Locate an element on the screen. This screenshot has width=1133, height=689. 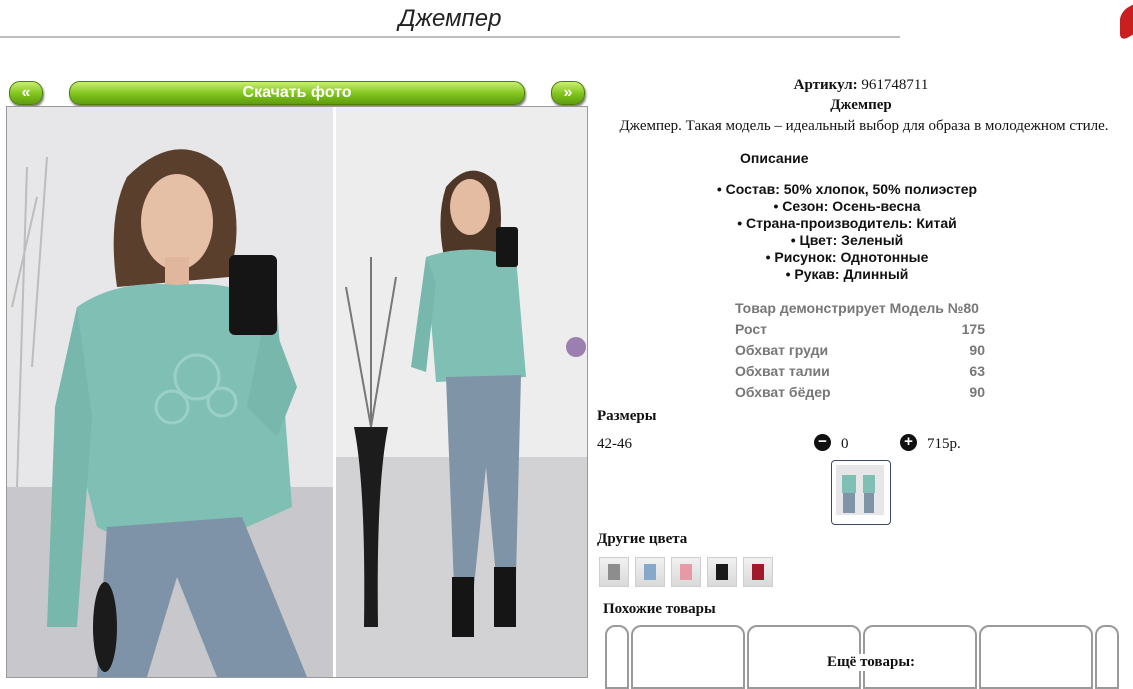
similar-title: Похожие товары is located at coordinates (659, 609).